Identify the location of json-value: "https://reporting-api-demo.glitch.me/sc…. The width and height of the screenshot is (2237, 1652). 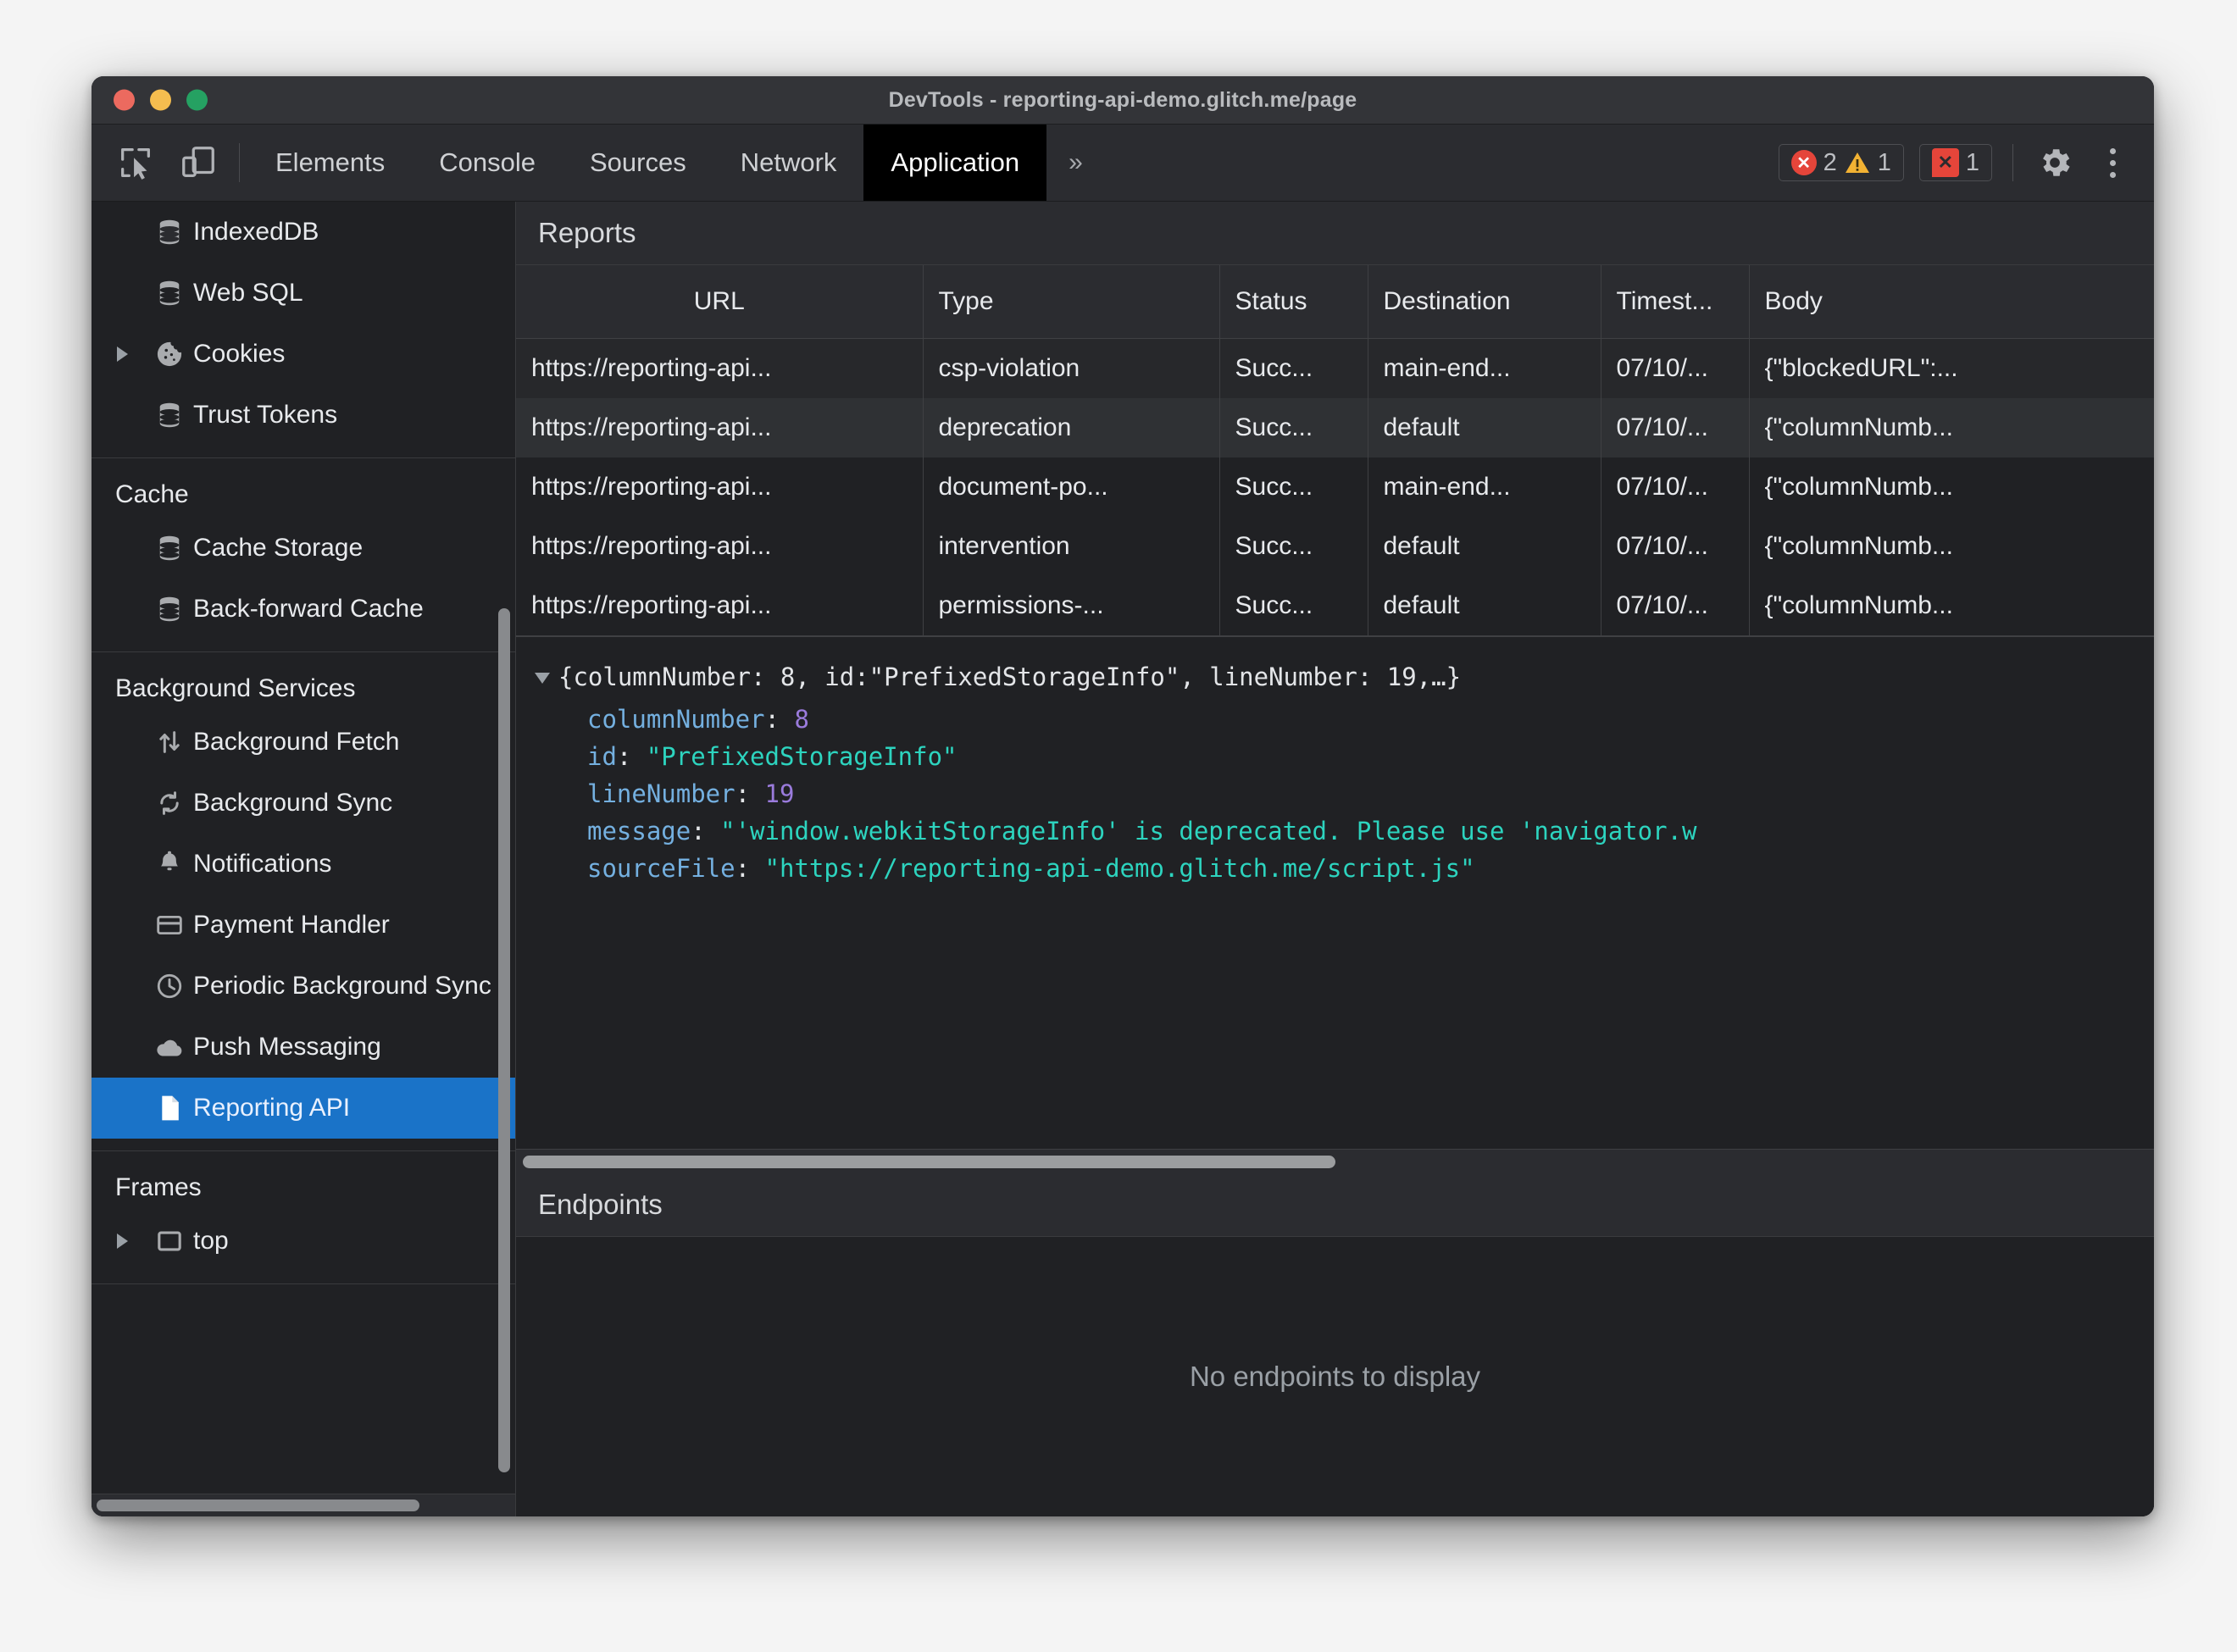
(1119, 869).